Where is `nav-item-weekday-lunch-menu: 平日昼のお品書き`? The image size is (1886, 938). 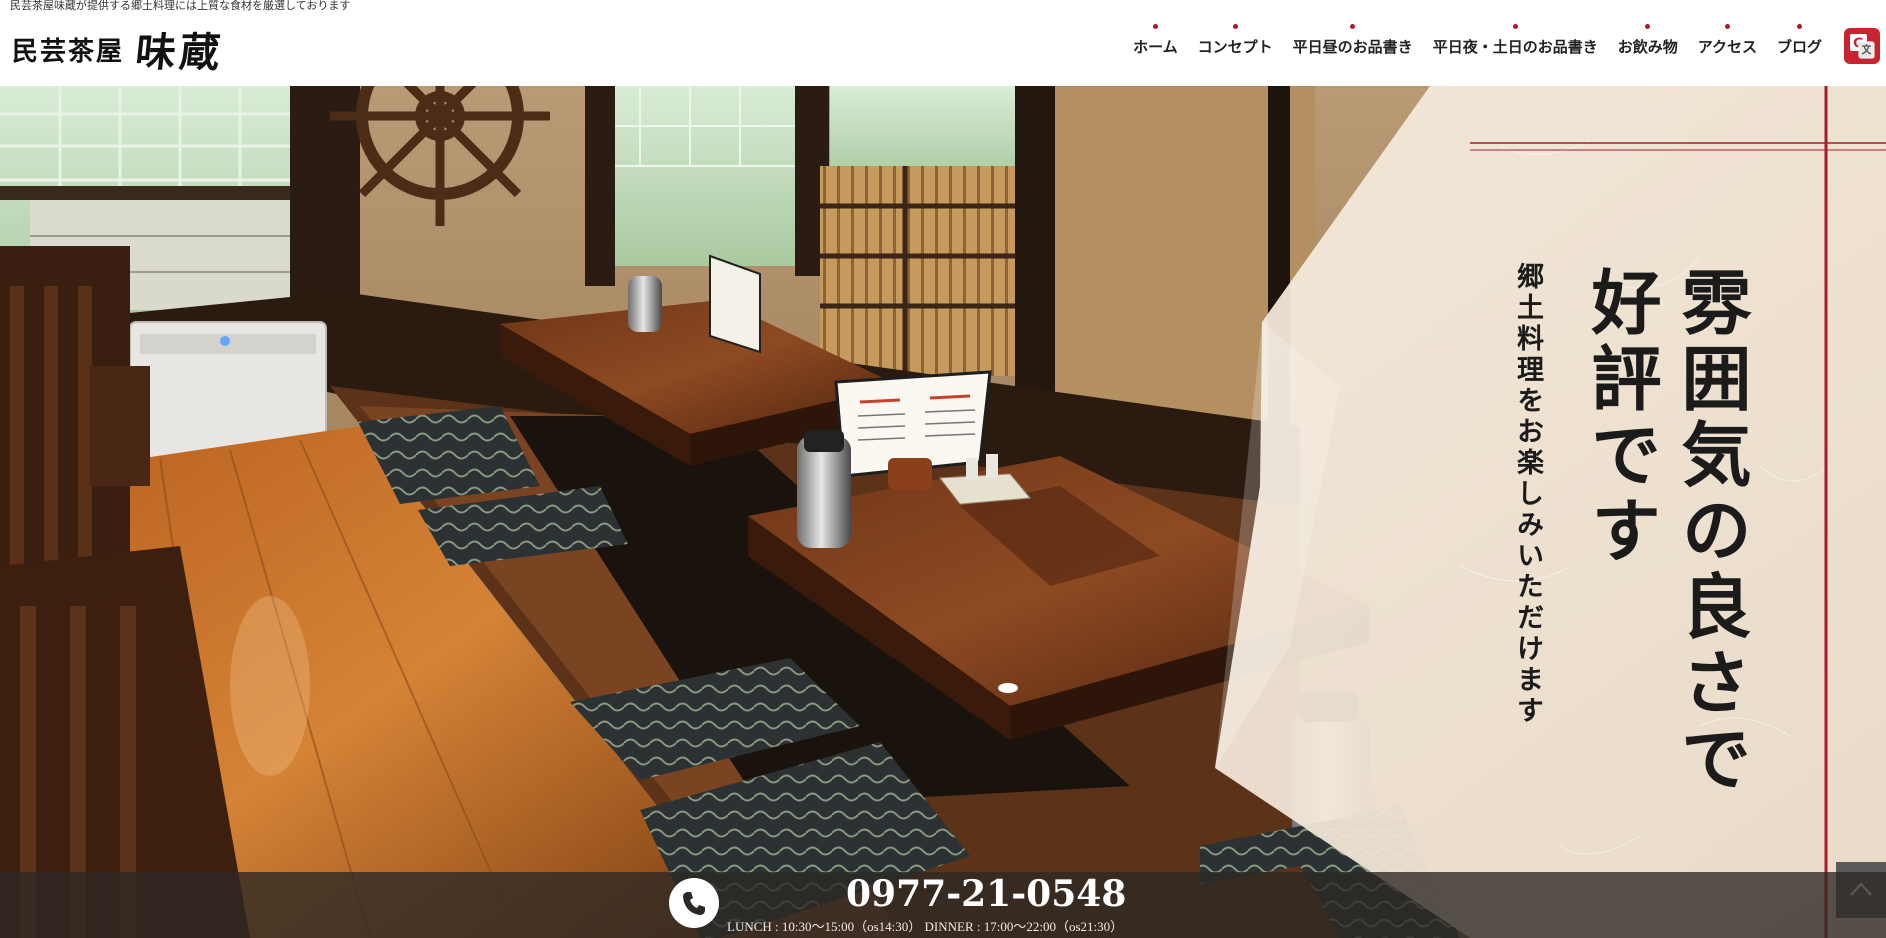 nav-item-weekday-lunch-menu: 平日昼のお品書き is located at coordinates (1353, 39).